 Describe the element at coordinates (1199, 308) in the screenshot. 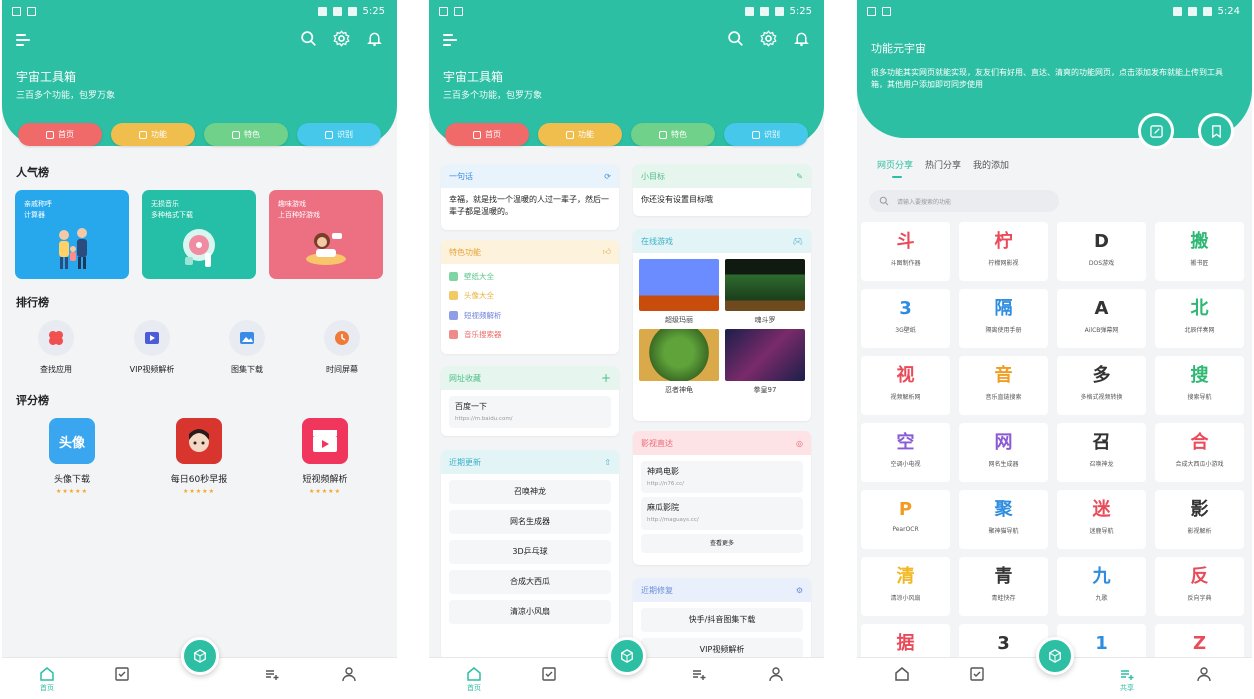

I see `tool-glyph: 北` at that location.